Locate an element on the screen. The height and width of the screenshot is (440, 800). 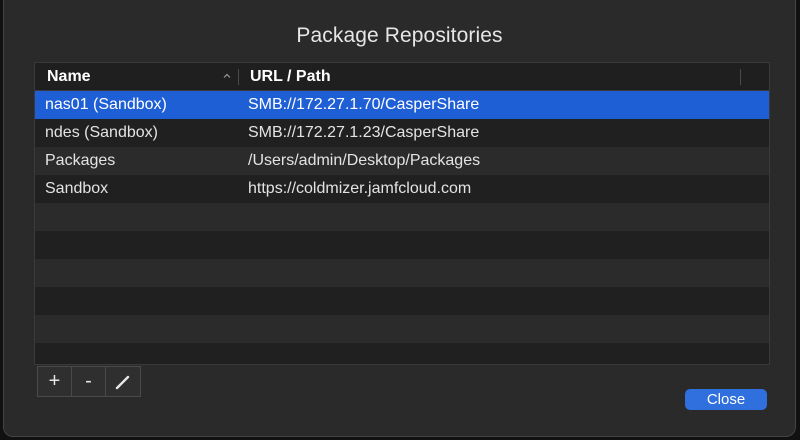
add-repository-button: + is located at coordinates (55, 381).